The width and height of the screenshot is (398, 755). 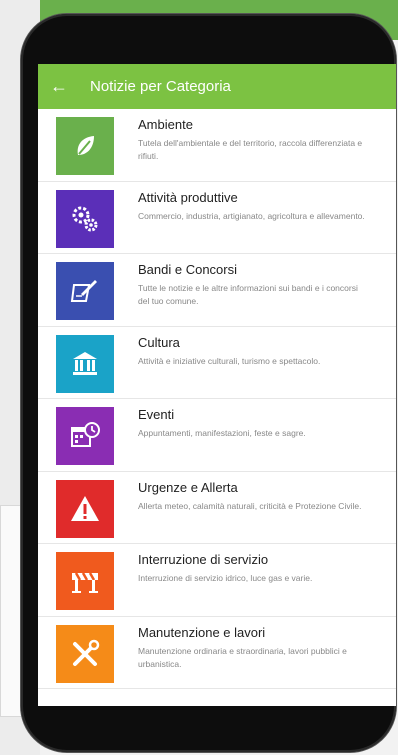 What do you see at coordinates (63, 86) in the screenshot?
I see `arrow-left-icon: ←` at bounding box center [63, 86].